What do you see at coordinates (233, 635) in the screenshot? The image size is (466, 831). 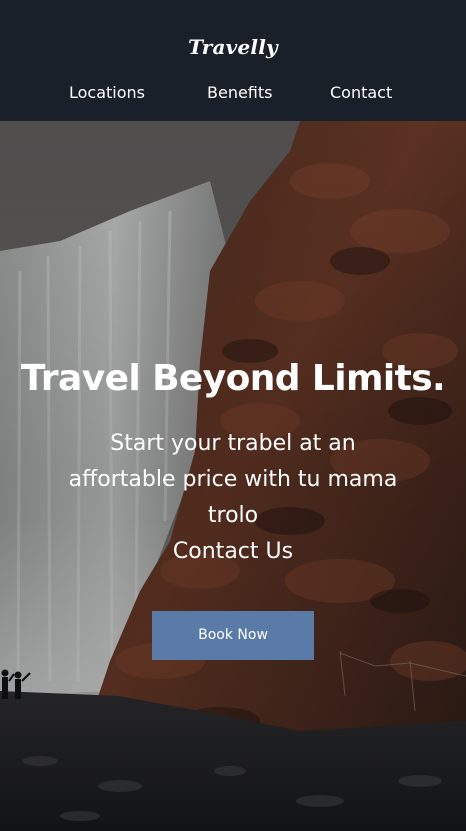 I see `book-now-button: Book Now` at bounding box center [233, 635].